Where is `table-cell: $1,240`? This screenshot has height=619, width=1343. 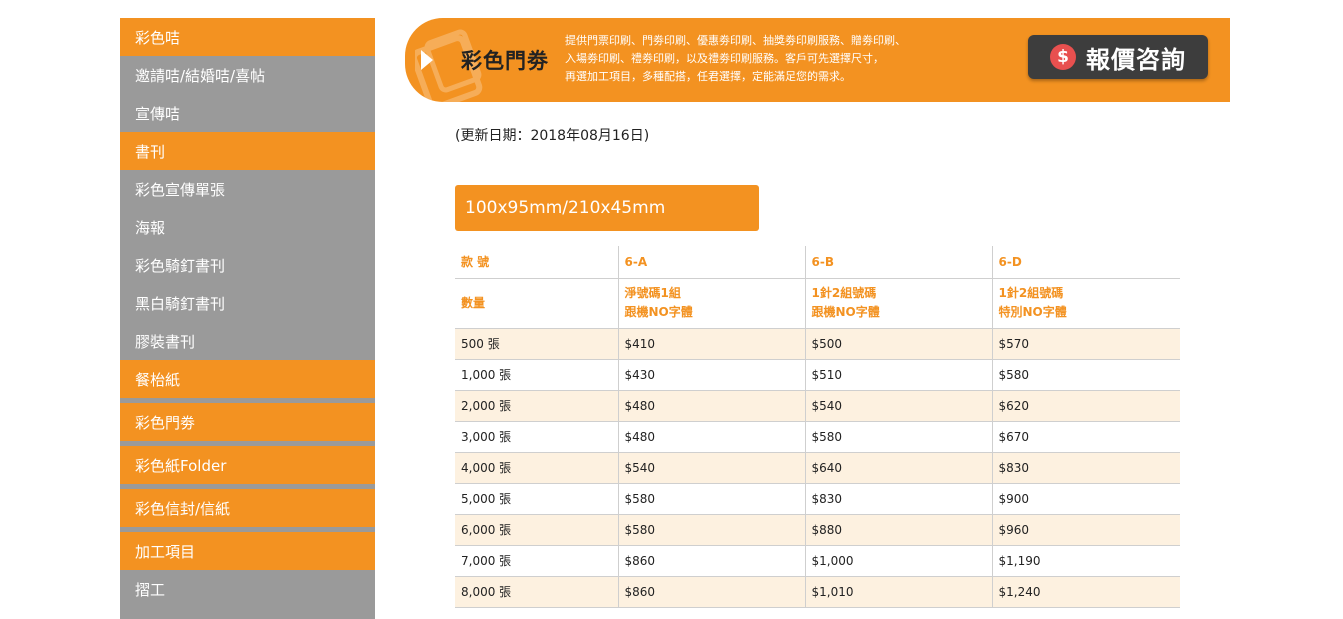 table-cell: $1,240 is located at coordinates (1085, 592).